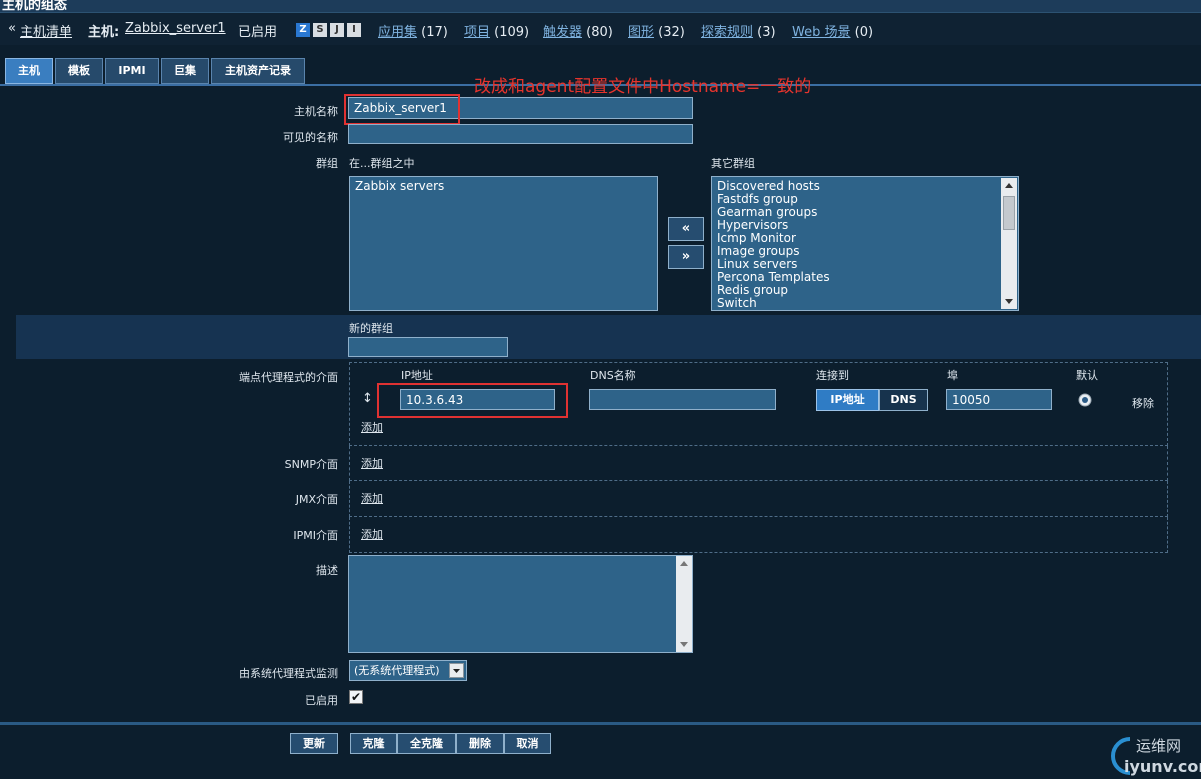 The height and width of the screenshot is (779, 1201). Describe the element at coordinates (1009, 243) in the screenshot. I see `other-groups-scrollbar` at that location.